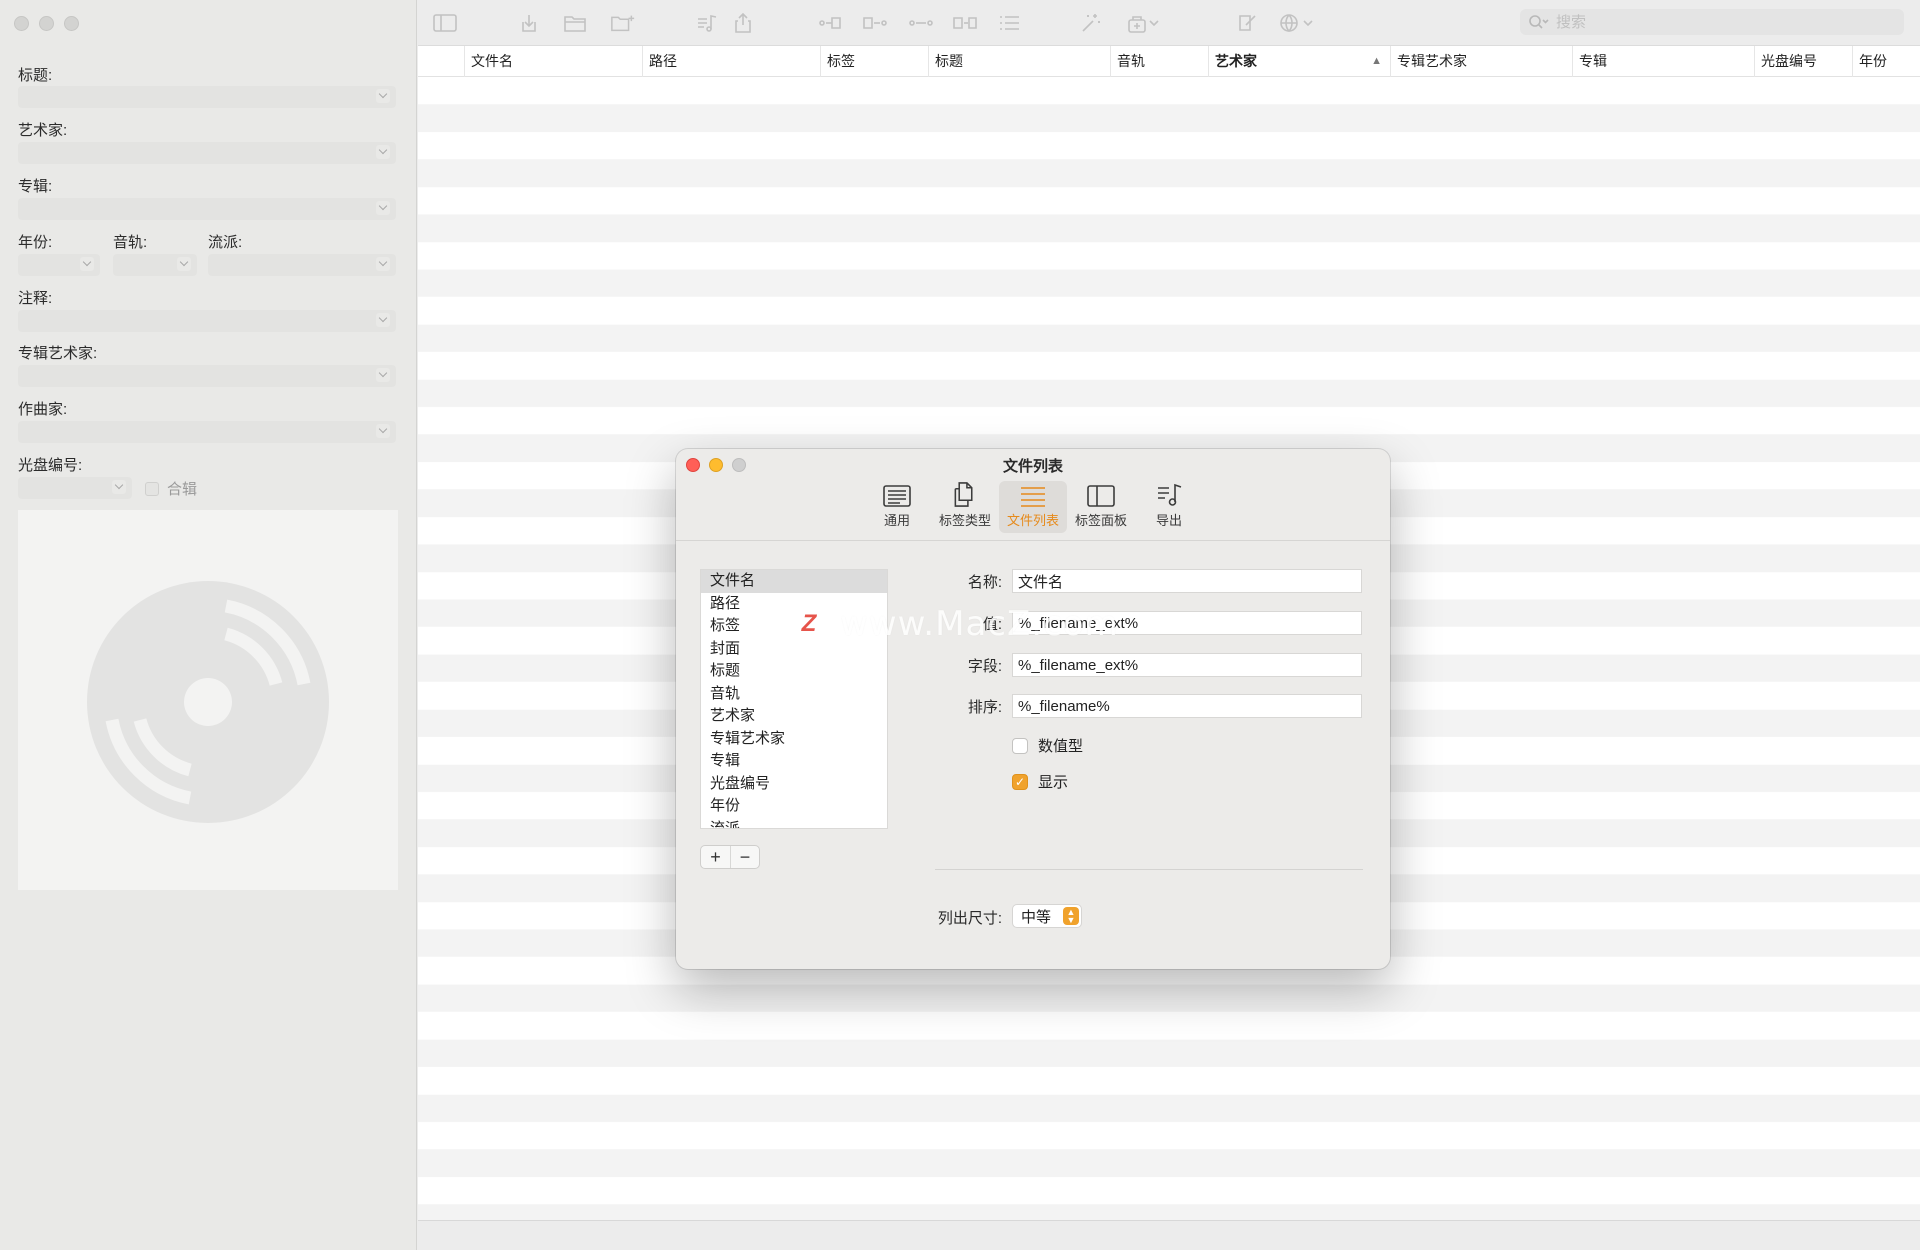 The height and width of the screenshot is (1250, 1920). What do you see at coordinates (1299, 61) in the screenshot?
I see `column-header-artist: 艺术家 ▲` at bounding box center [1299, 61].